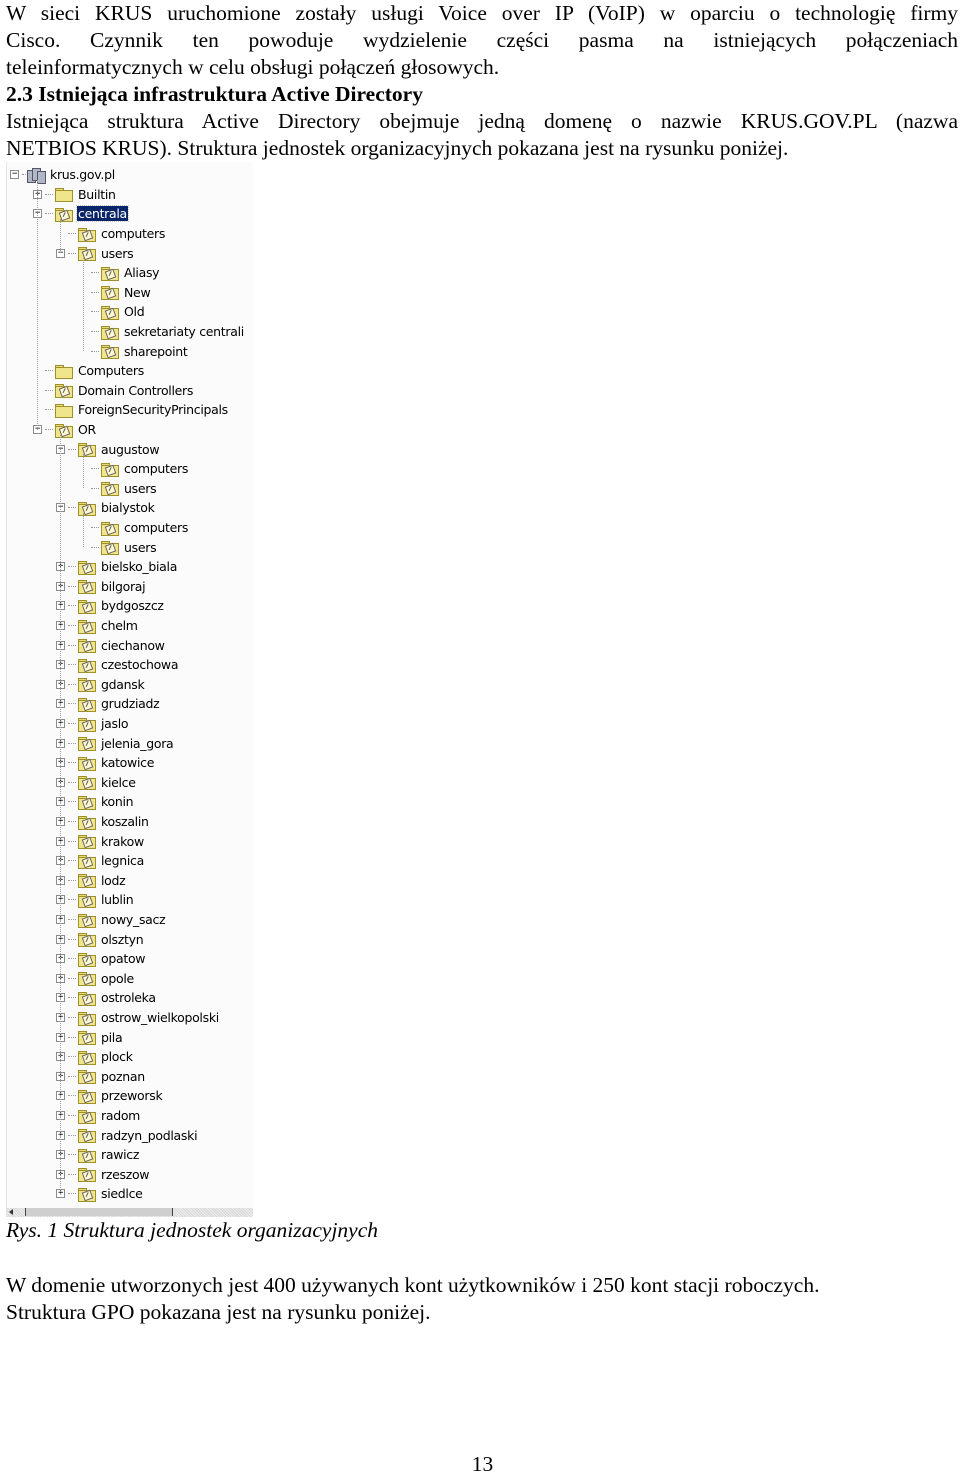  Describe the element at coordinates (122, 1193) in the screenshot. I see `tree-node-label: siedlce` at that location.